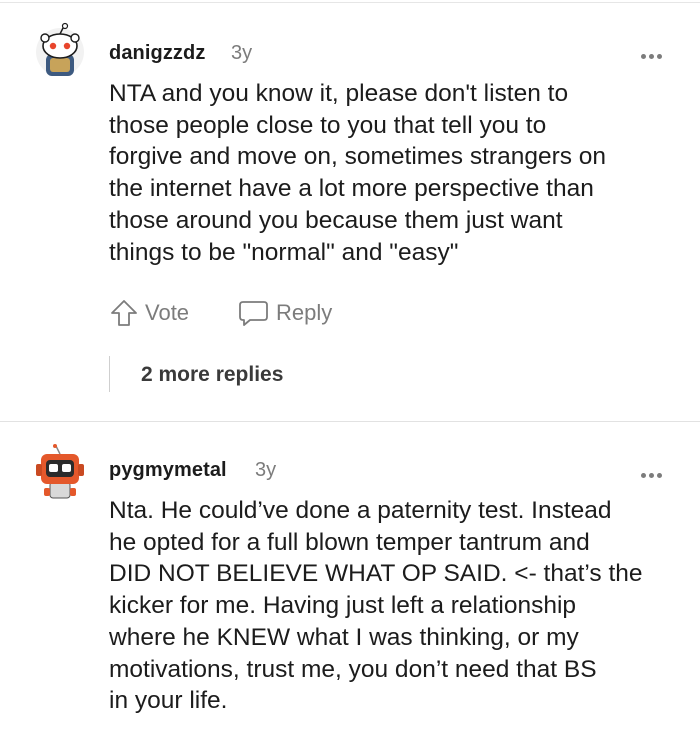 The height and width of the screenshot is (737, 700). What do you see at coordinates (350, 2) in the screenshot?
I see `top-divider` at bounding box center [350, 2].